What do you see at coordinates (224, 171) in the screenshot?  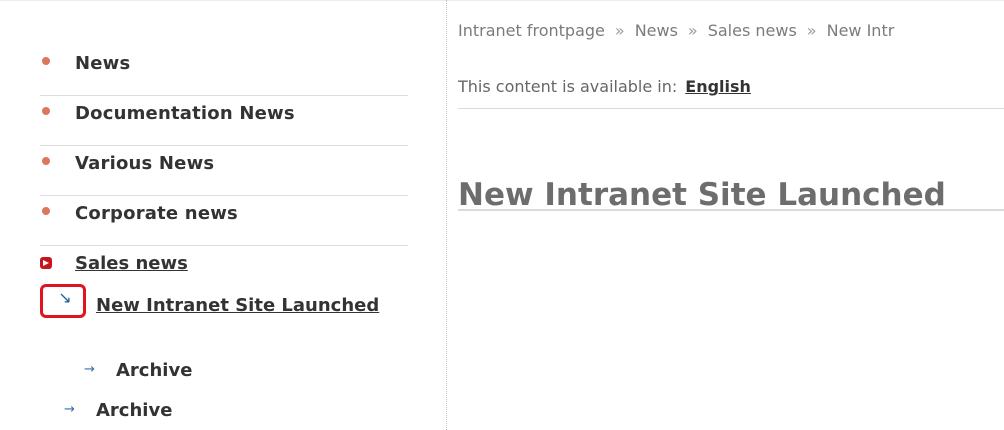 I see `sidebar-item-various-news: Various News` at bounding box center [224, 171].